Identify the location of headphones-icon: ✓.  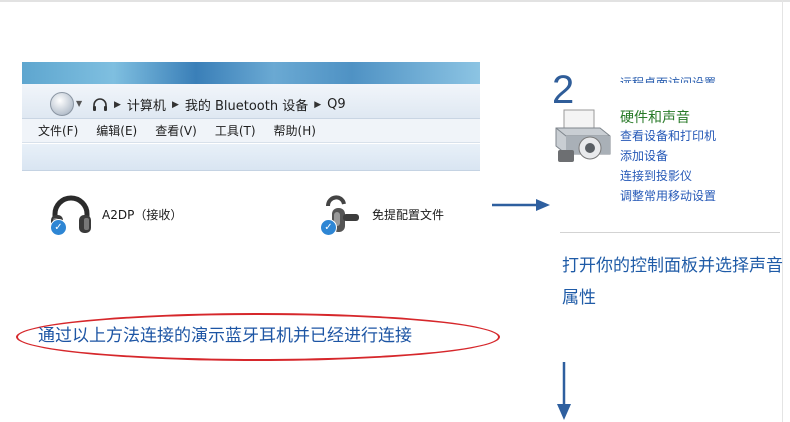
(71, 214).